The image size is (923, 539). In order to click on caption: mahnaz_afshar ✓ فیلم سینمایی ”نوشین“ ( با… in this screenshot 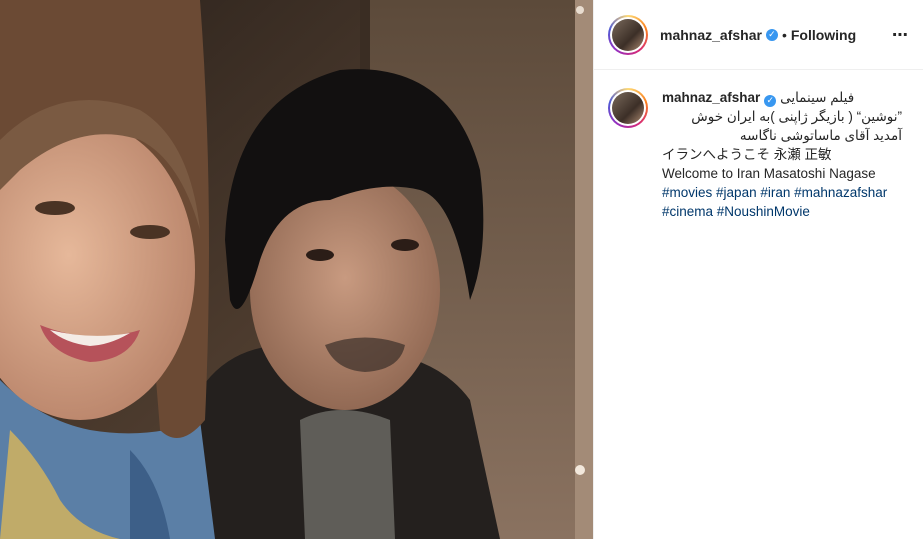, I will do `click(758, 145)`.